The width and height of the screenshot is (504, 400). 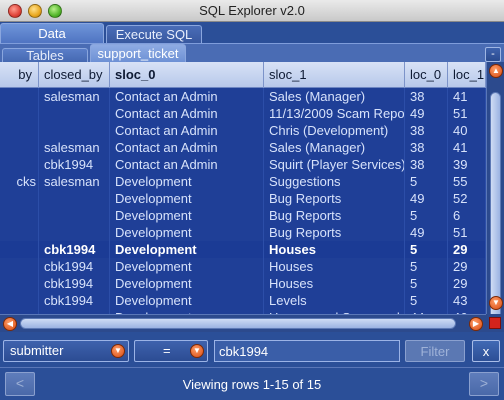 What do you see at coordinates (334, 181) in the screenshot?
I see `cell-sloc-1: Suggestions` at bounding box center [334, 181].